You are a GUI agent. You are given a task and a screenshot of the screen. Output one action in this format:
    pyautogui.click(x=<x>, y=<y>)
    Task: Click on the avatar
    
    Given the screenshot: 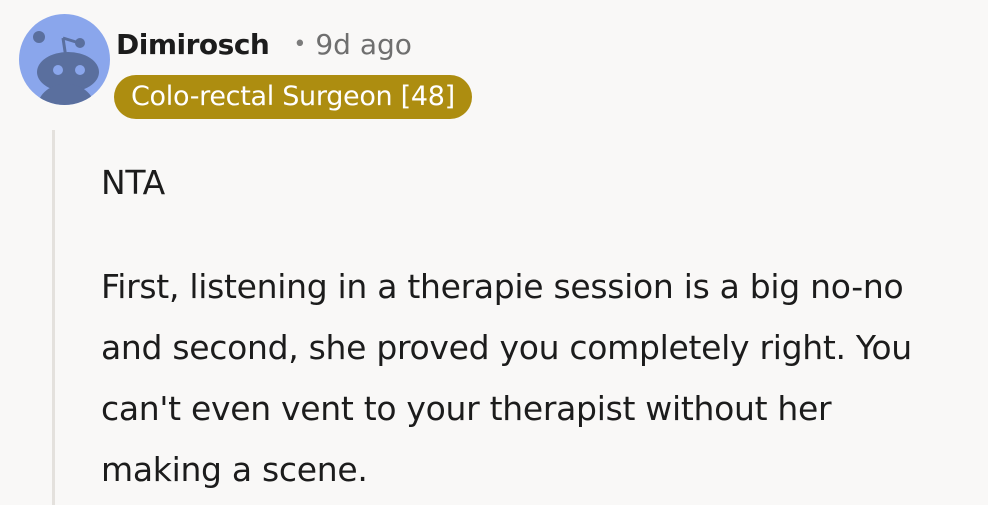 What is the action you would take?
    pyautogui.click(x=64, y=59)
    